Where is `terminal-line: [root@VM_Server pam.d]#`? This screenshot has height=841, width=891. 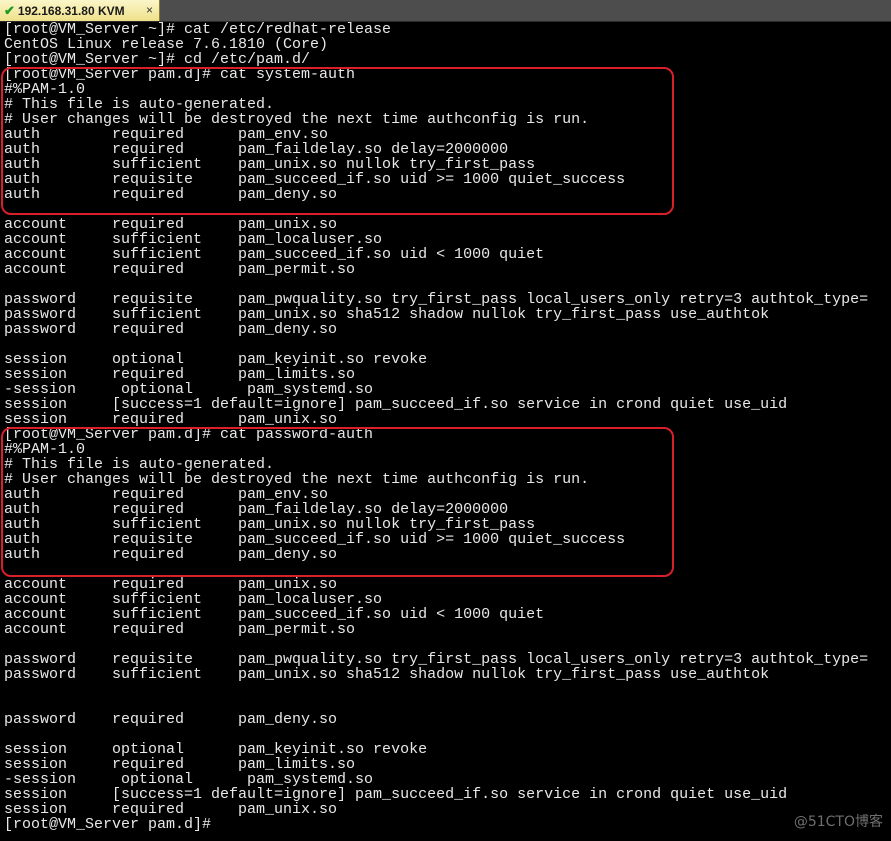
terminal-line: [root@VM_Server pam.d]# is located at coordinates (112, 824).